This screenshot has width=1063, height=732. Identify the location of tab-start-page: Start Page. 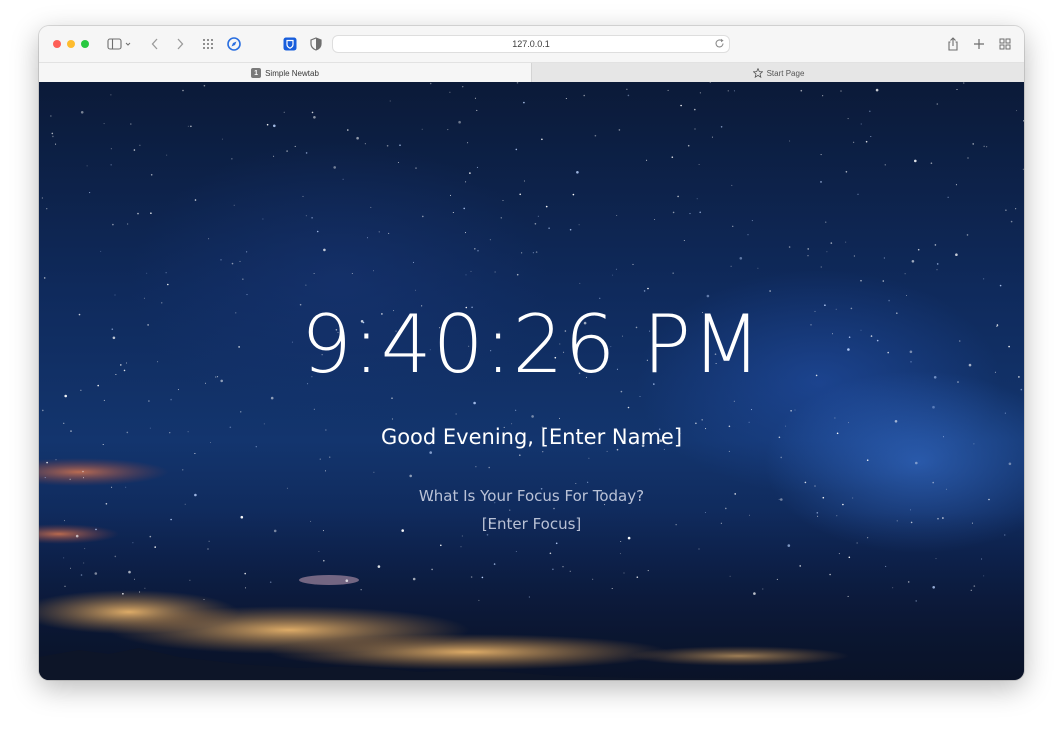
(777, 73).